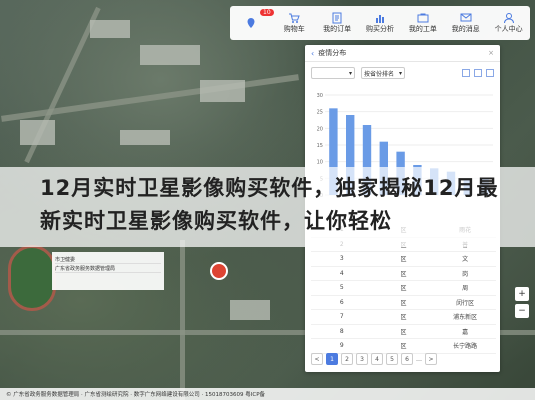  Describe the element at coordinates (333, 73) in the screenshot. I see `filter-select: ▾` at that location.